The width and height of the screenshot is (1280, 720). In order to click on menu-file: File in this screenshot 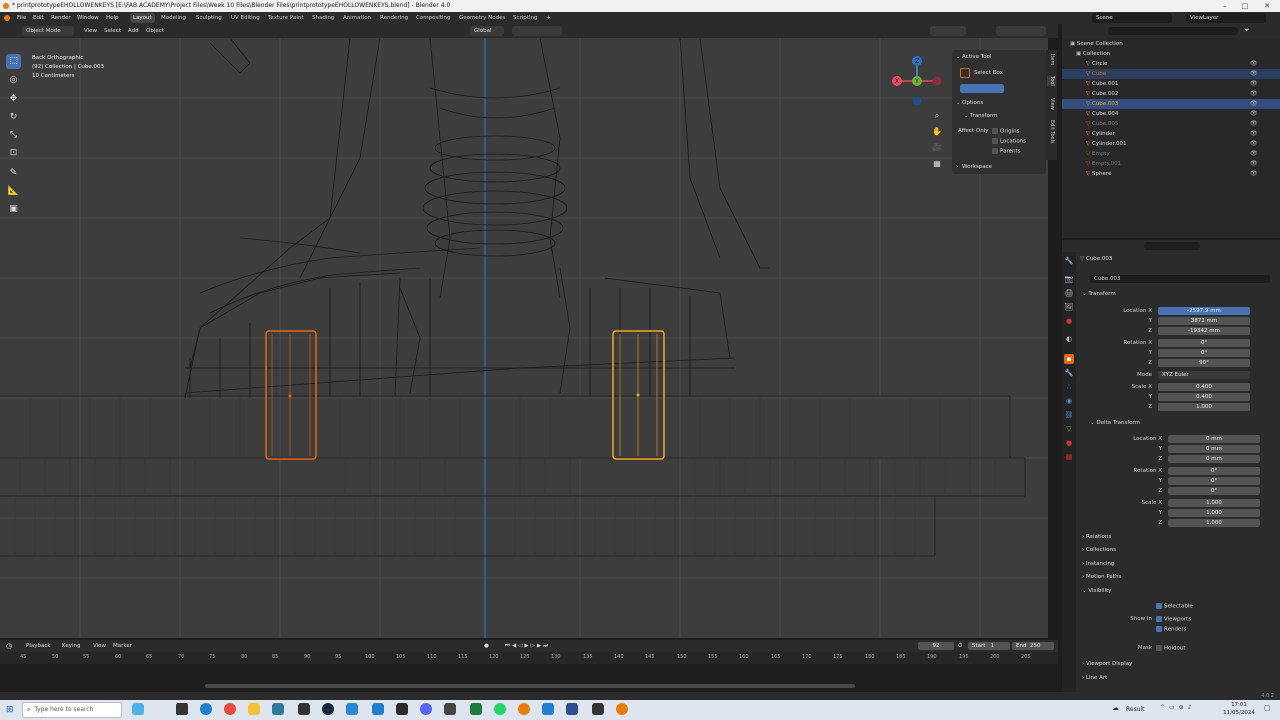, I will do `click(21, 18)`.